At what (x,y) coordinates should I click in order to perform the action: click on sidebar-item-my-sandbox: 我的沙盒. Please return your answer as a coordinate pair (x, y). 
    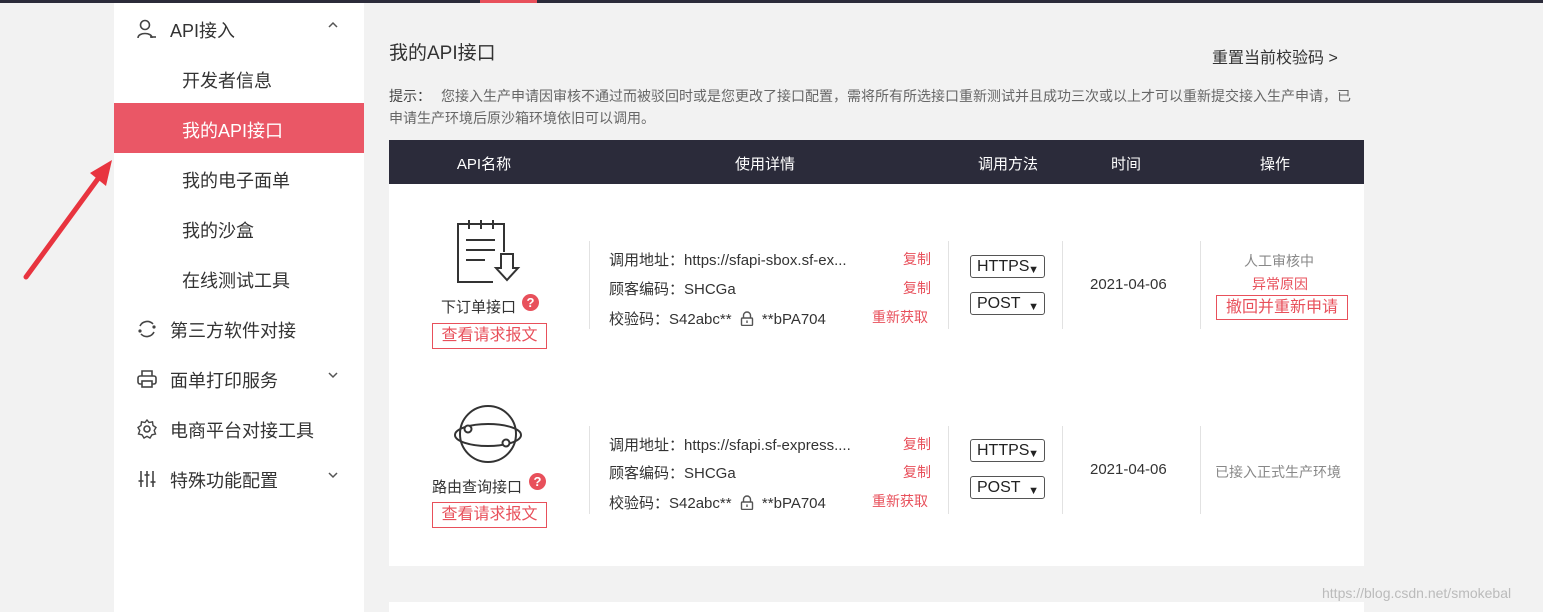
    Looking at the image, I should click on (239, 228).